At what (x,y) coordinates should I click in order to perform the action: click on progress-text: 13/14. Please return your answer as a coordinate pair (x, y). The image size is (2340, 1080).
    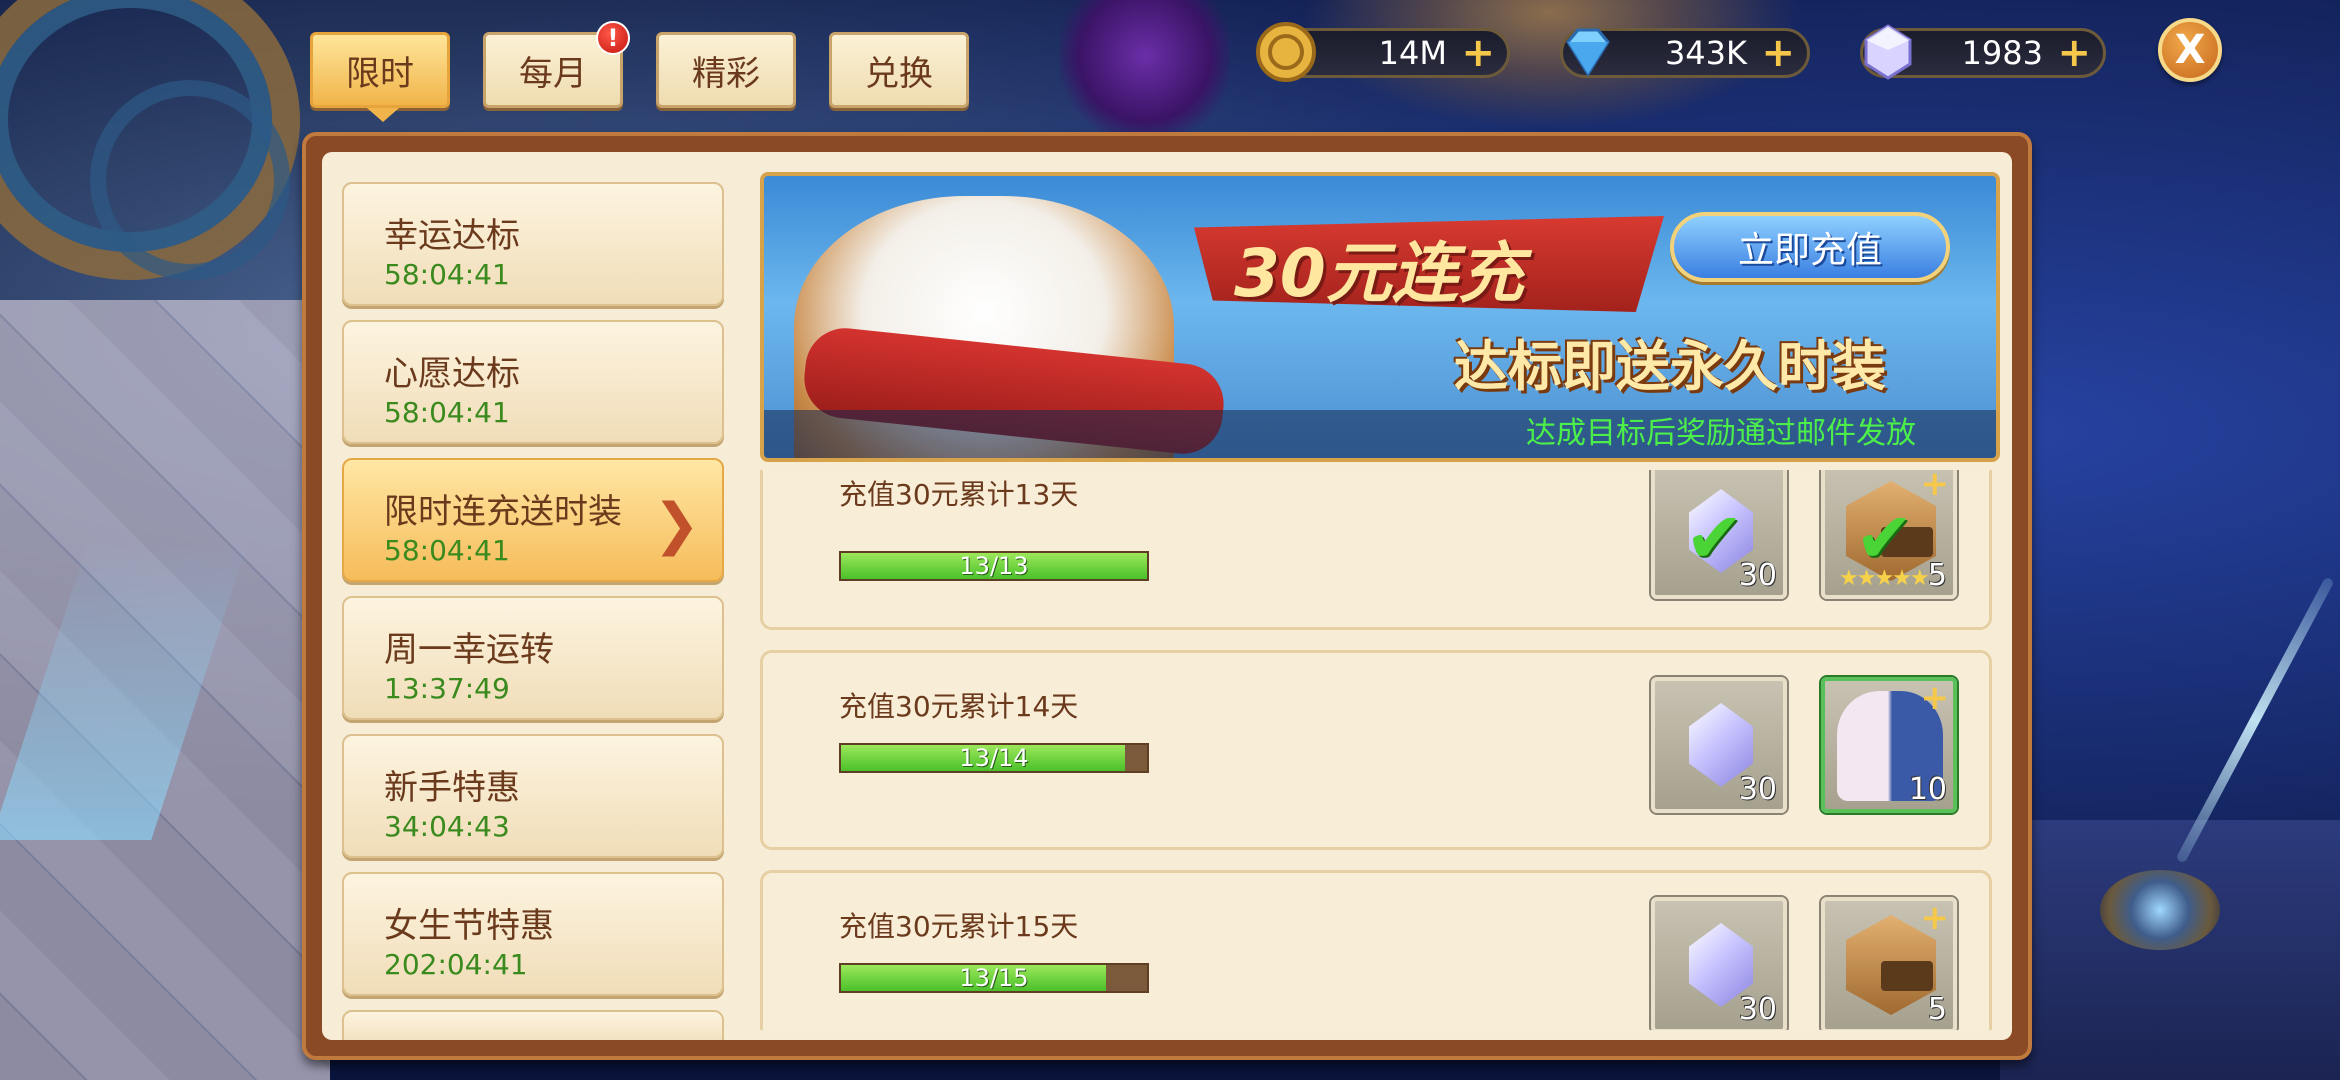
    Looking at the image, I should click on (994, 758).